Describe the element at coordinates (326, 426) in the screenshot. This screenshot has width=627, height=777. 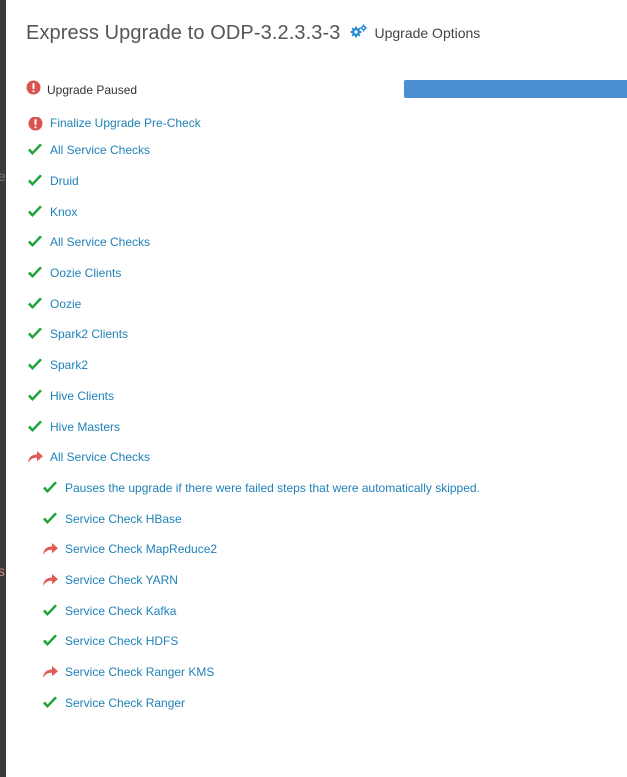
I see `task-row: Hive Masters` at that location.